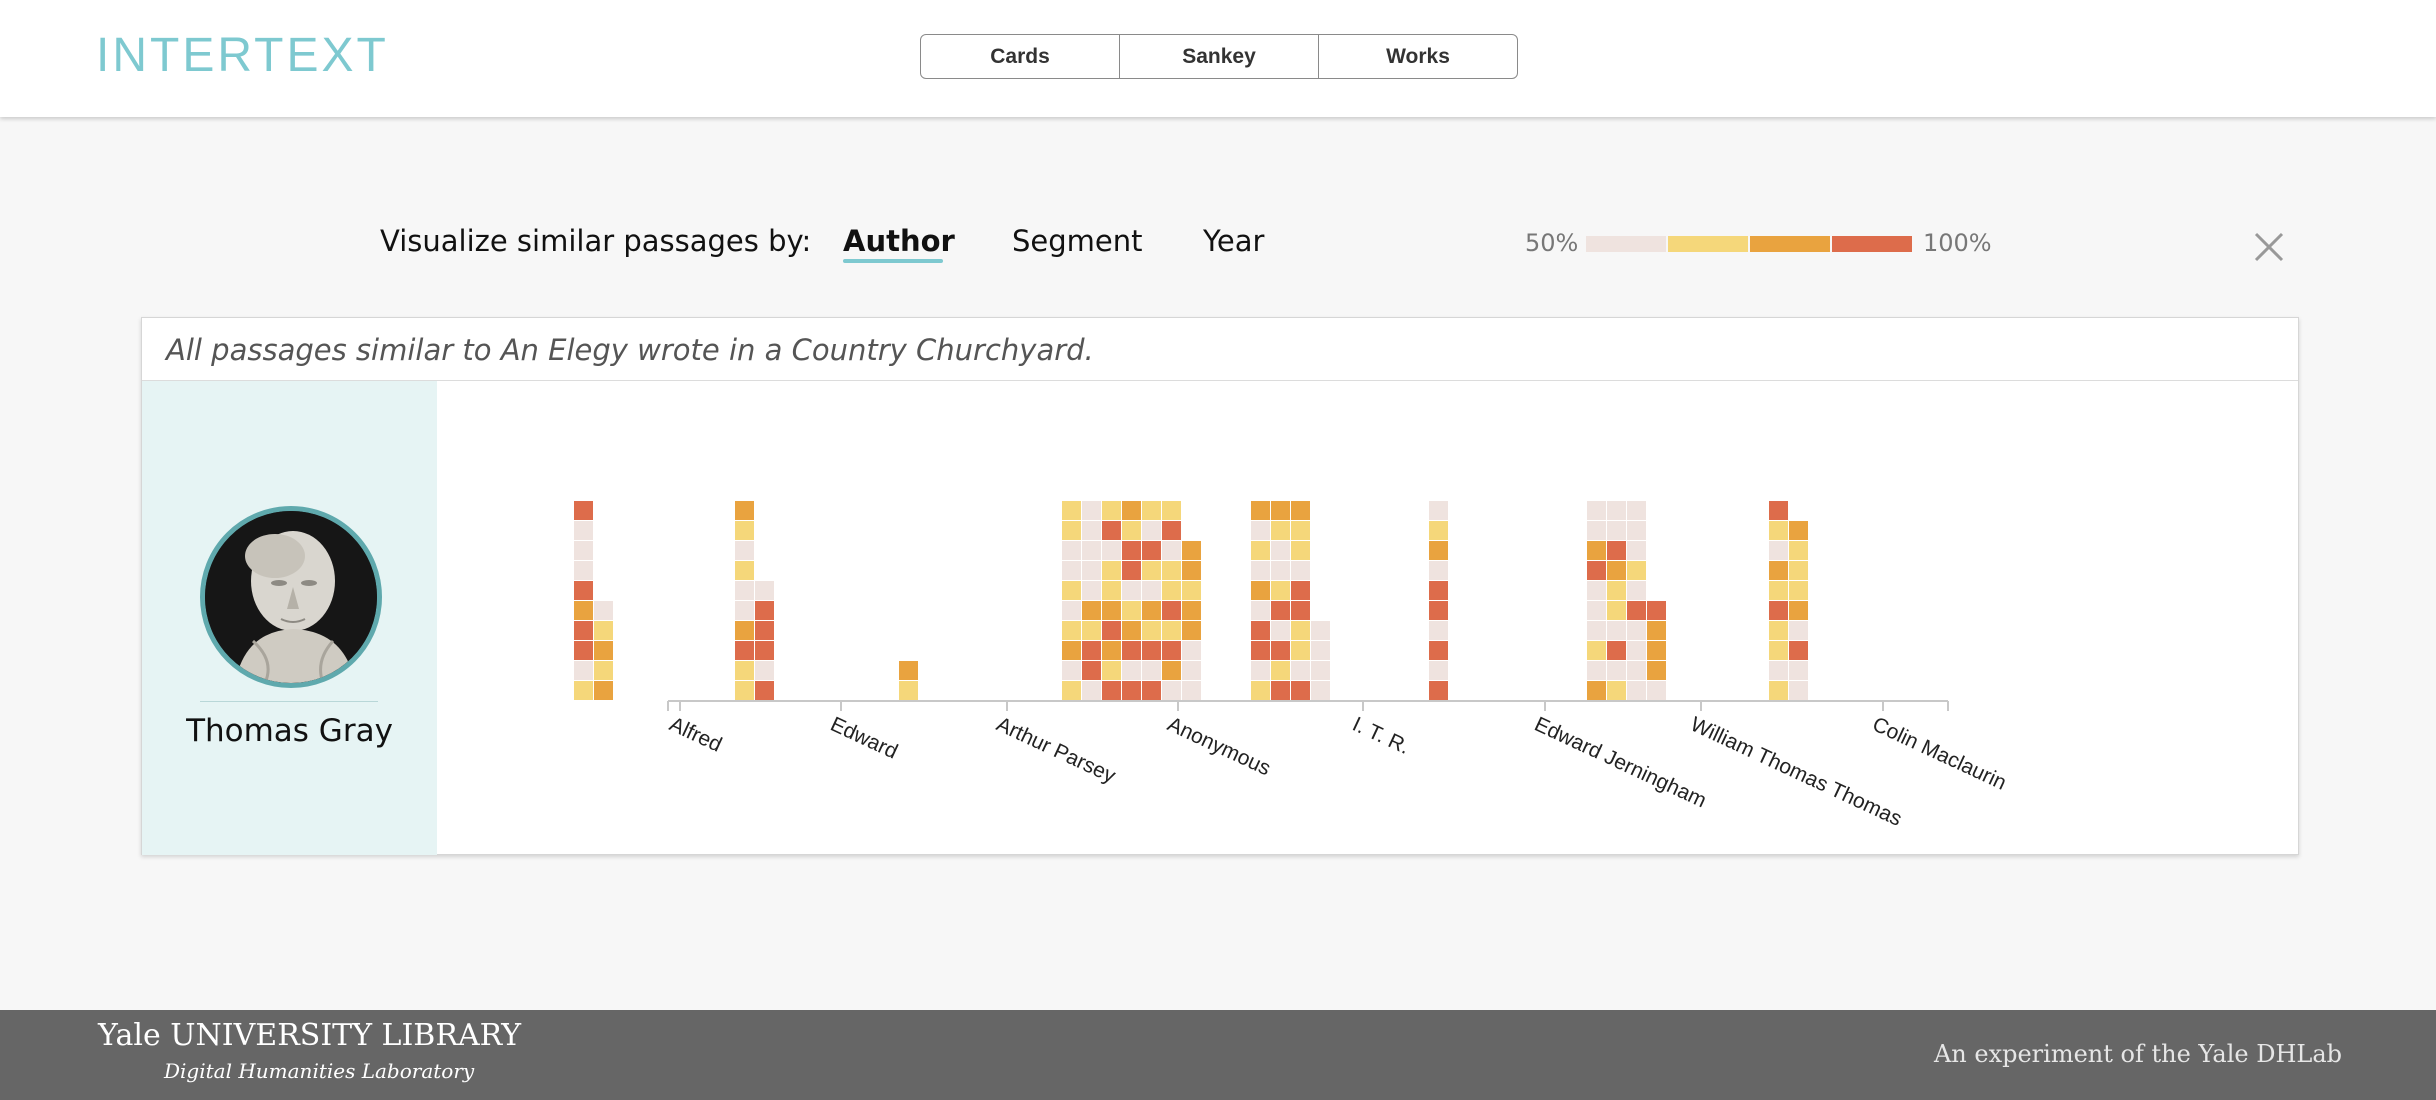  I want to click on option-year: Year, so click(1233, 241).